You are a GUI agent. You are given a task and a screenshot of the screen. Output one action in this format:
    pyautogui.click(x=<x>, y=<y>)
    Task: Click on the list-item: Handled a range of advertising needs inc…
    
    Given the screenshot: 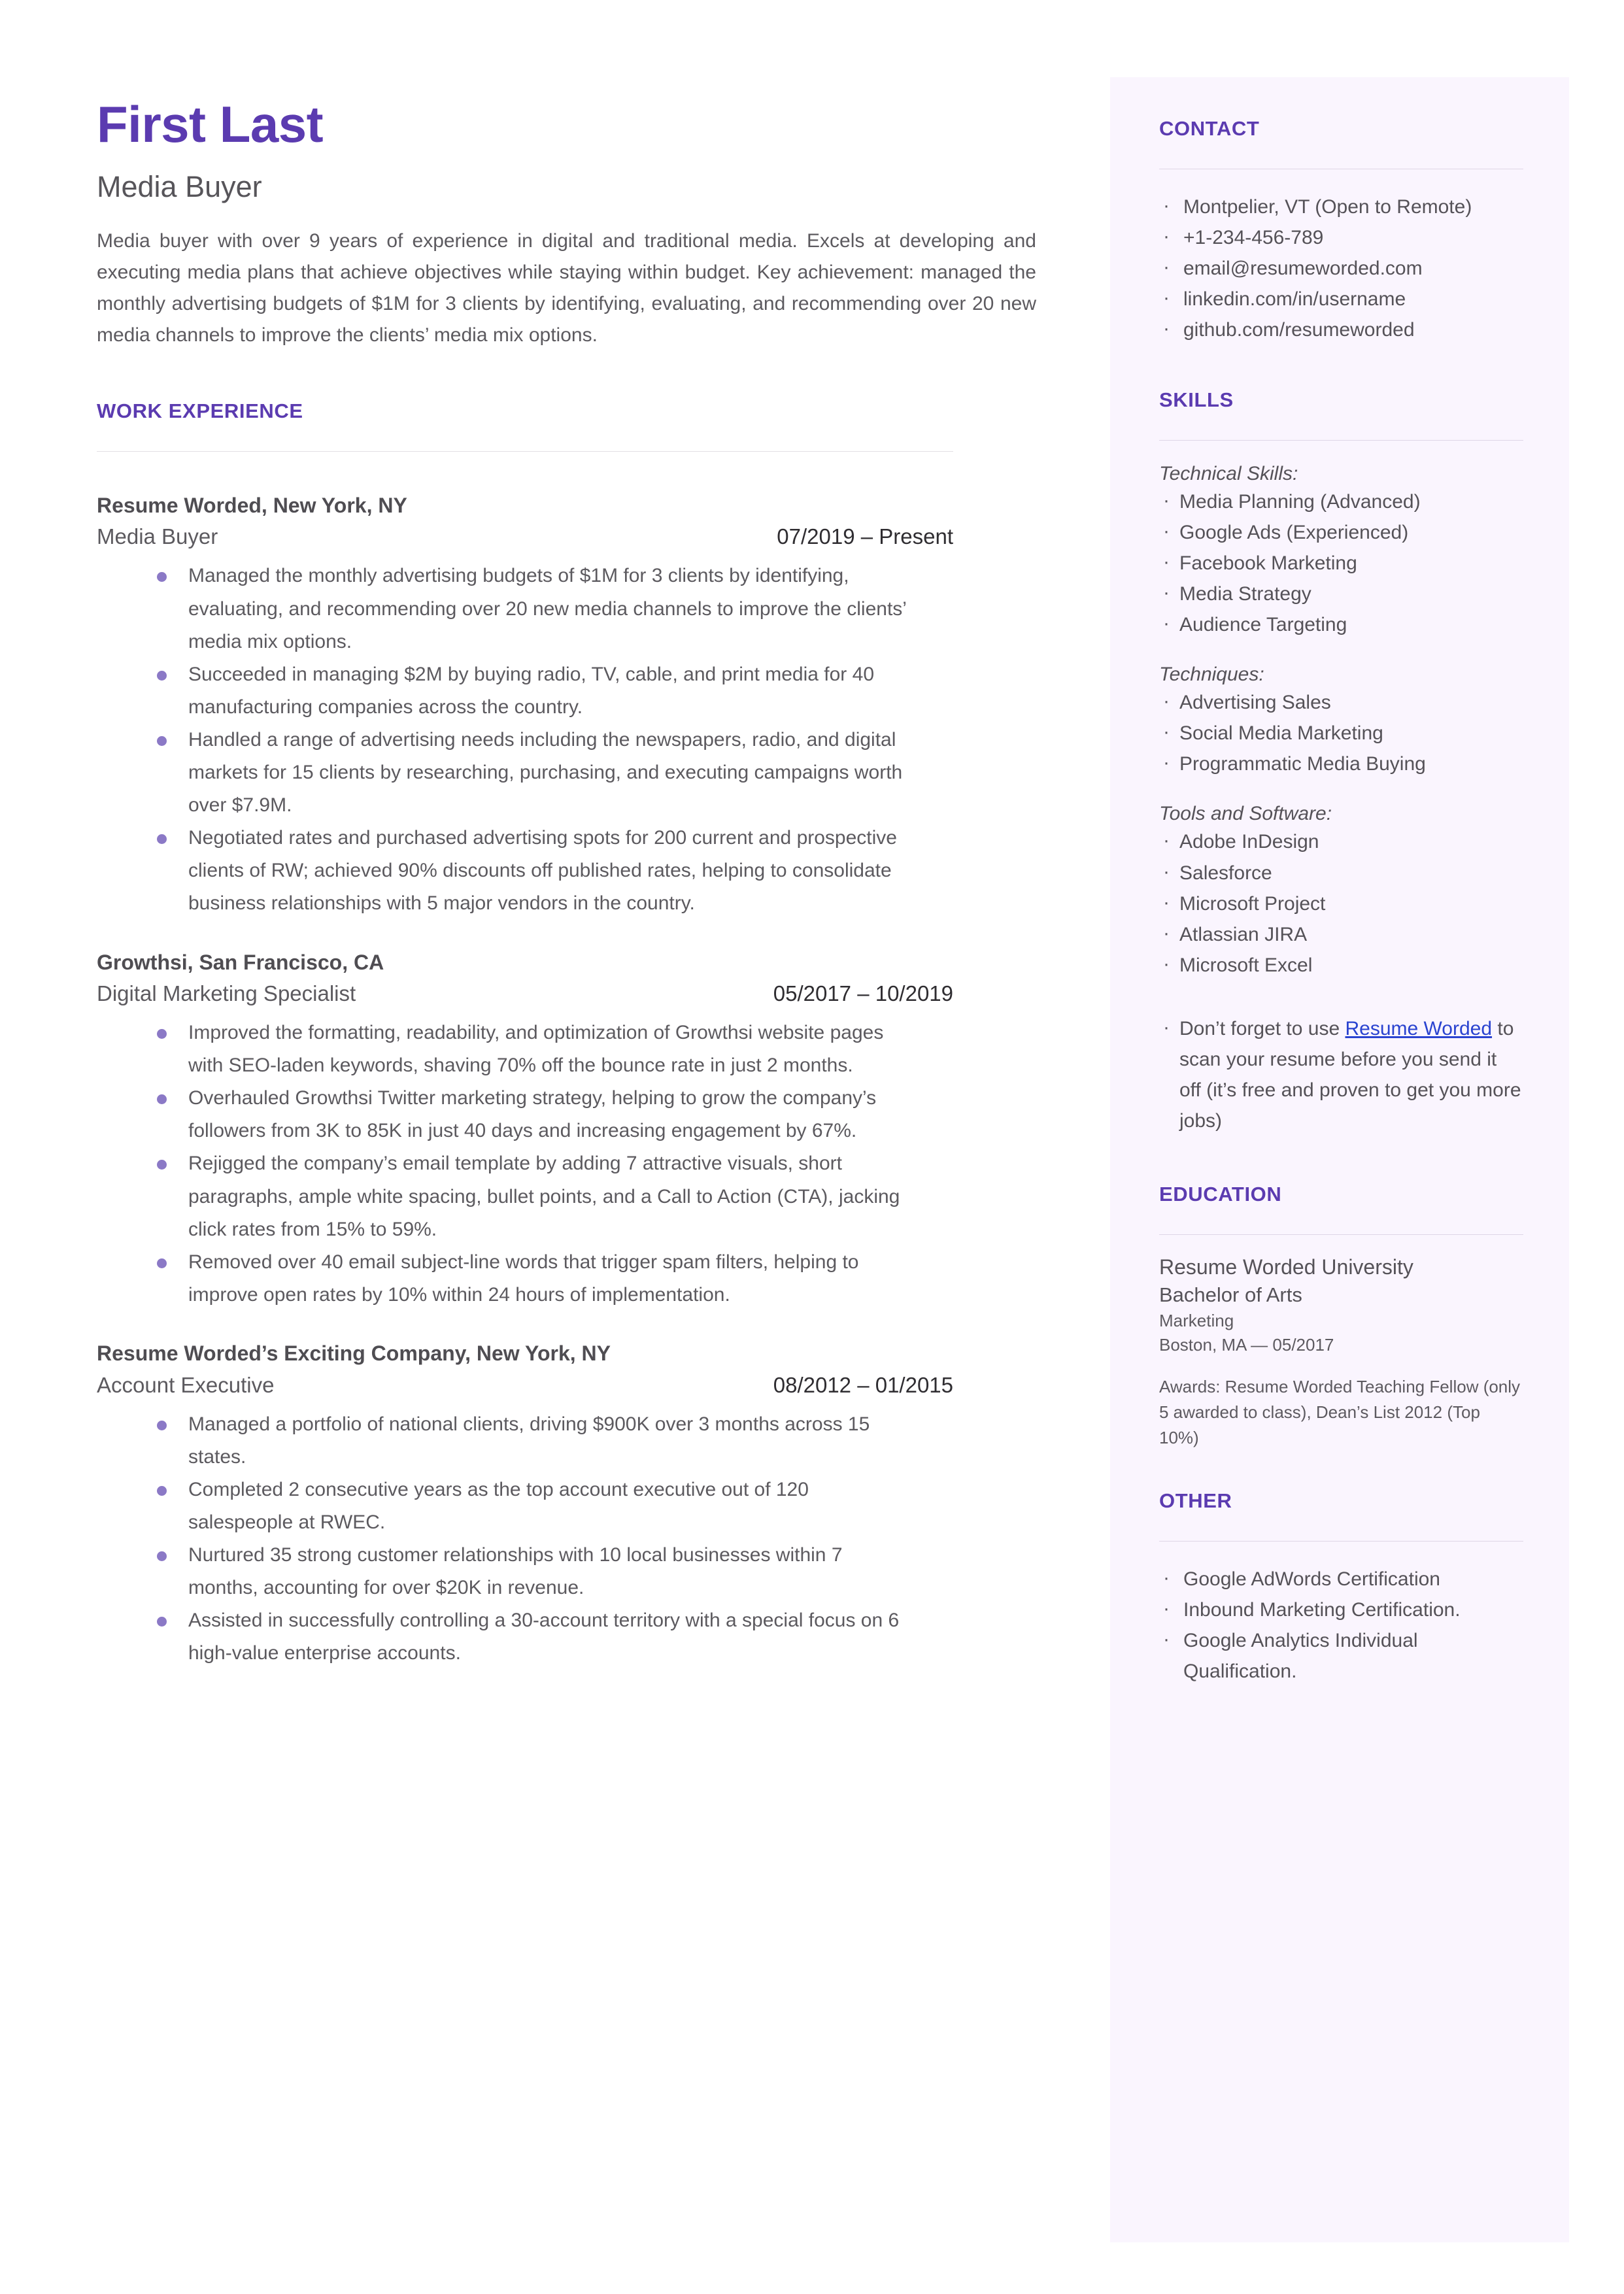 What is the action you would take?
    pyautogui.click(x=535, y=773)
    